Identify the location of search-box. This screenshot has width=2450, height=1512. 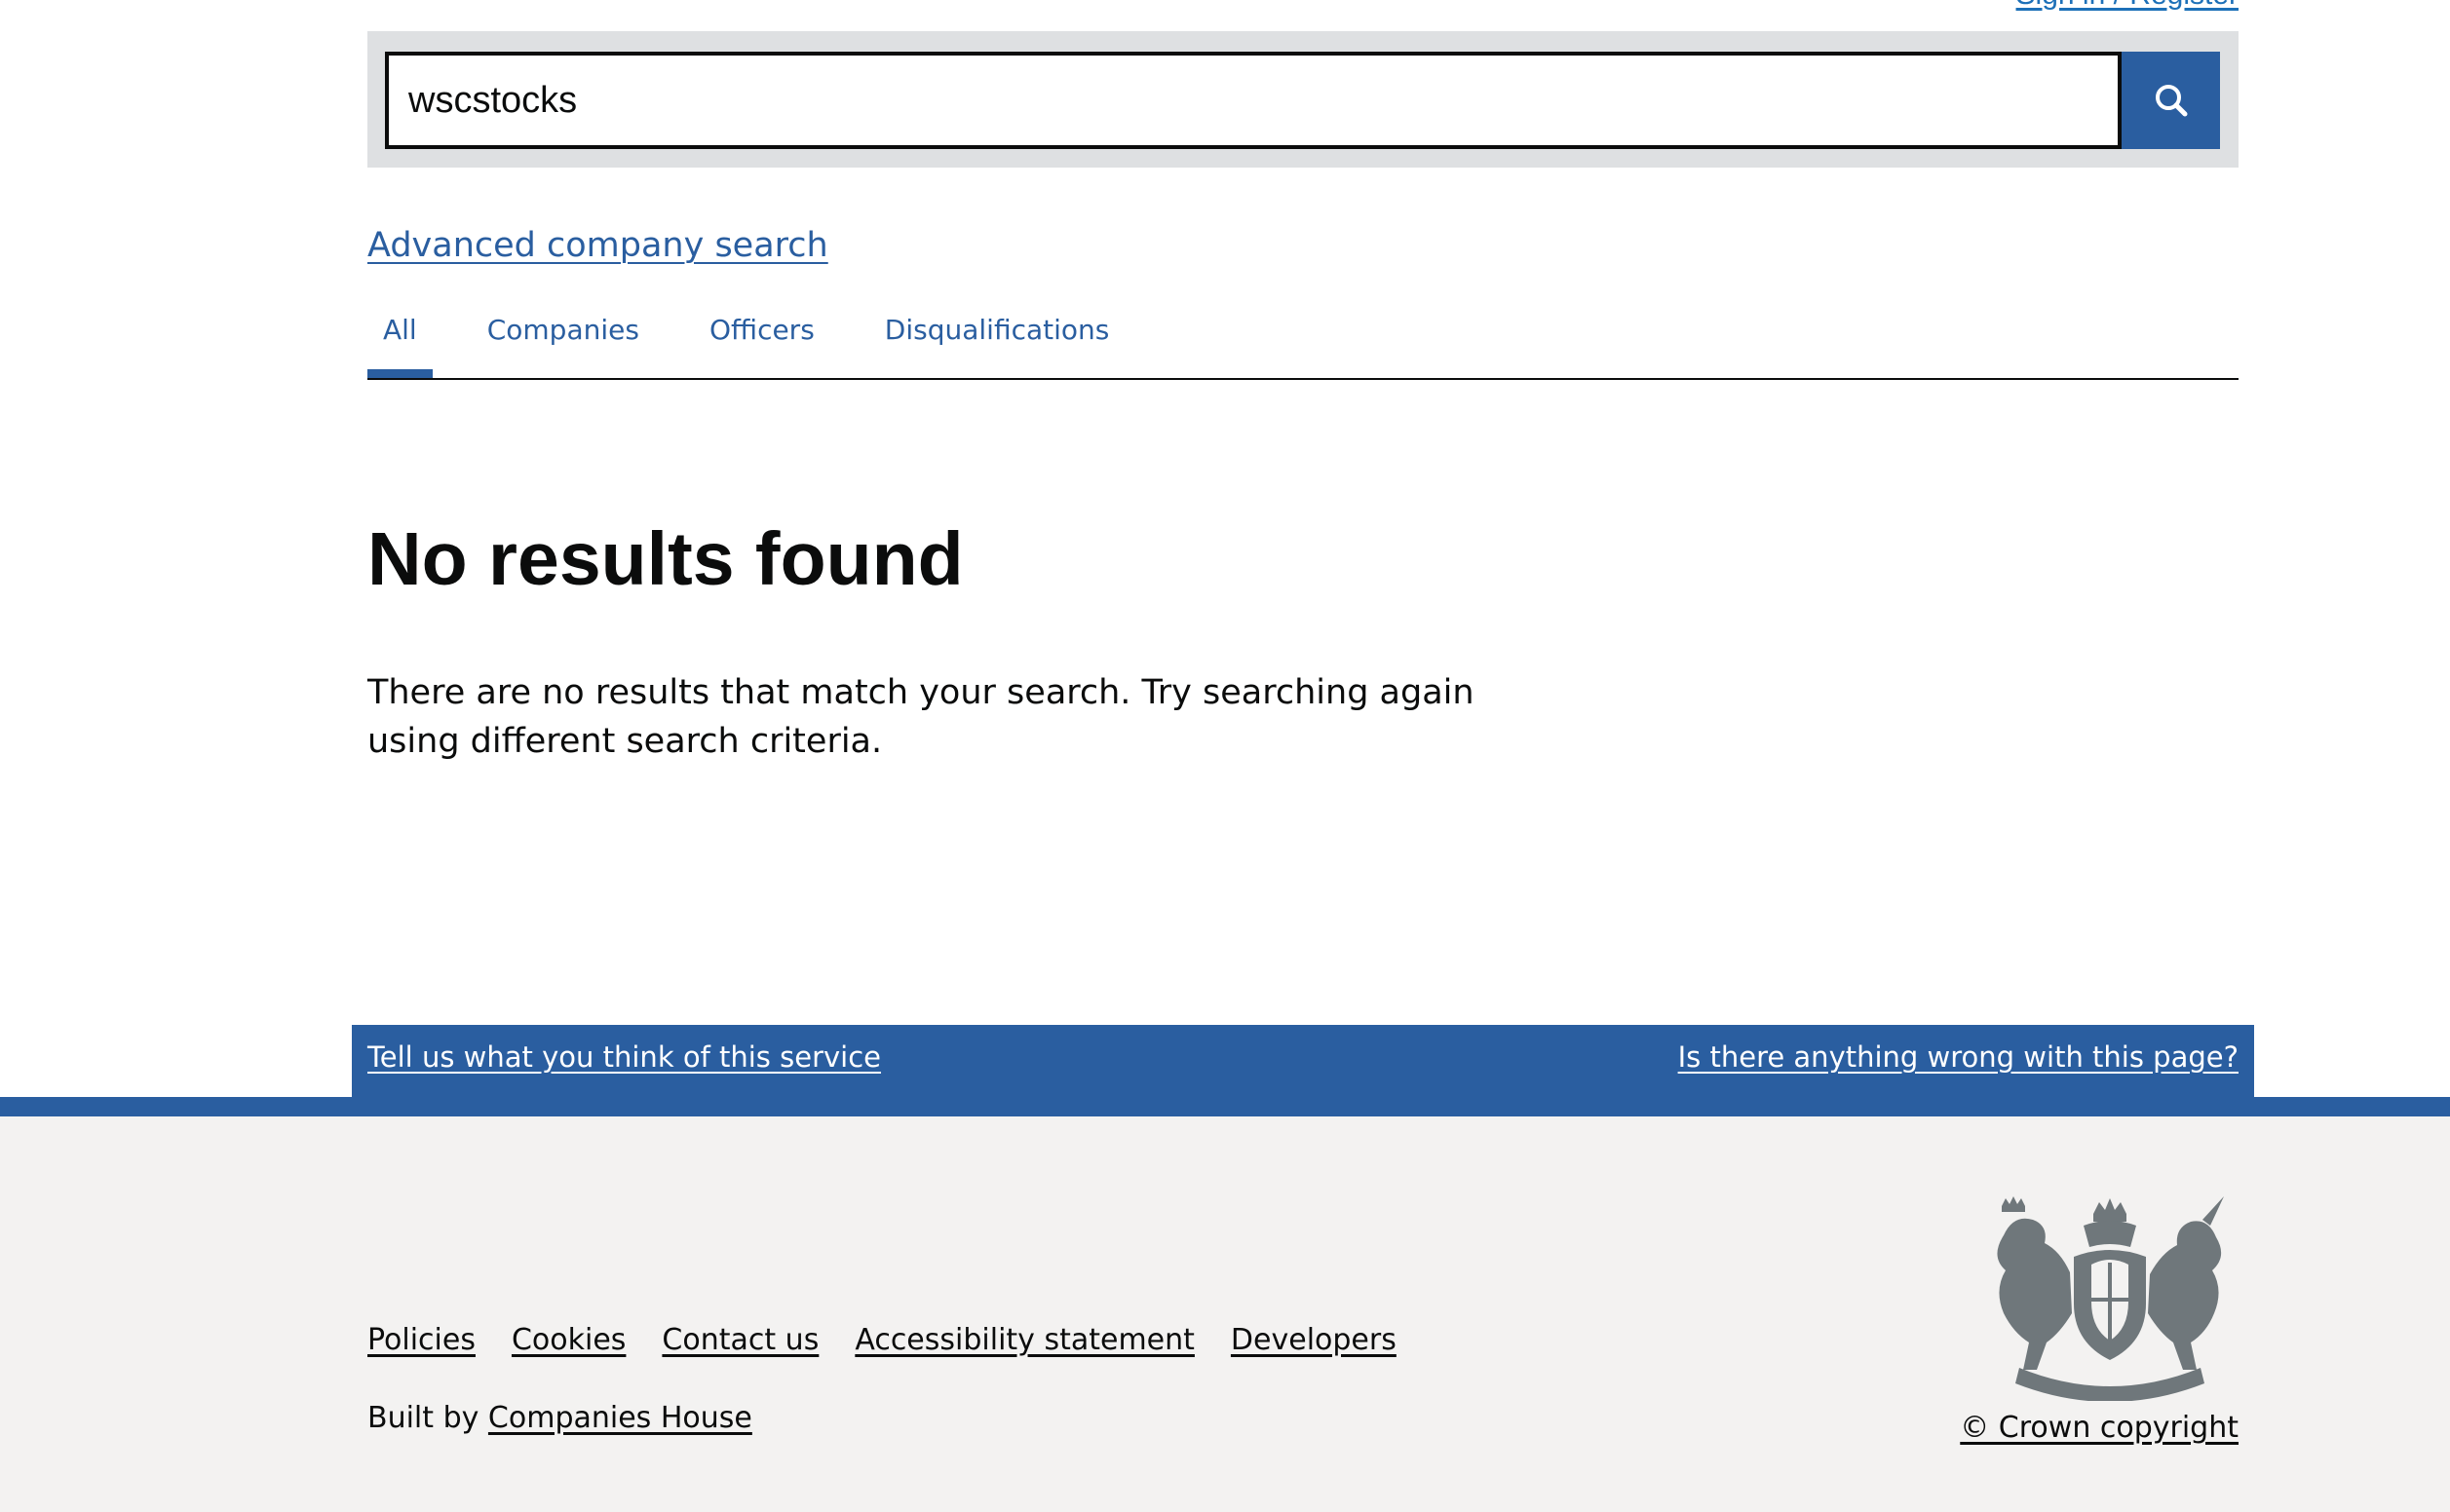
(1303, 99).